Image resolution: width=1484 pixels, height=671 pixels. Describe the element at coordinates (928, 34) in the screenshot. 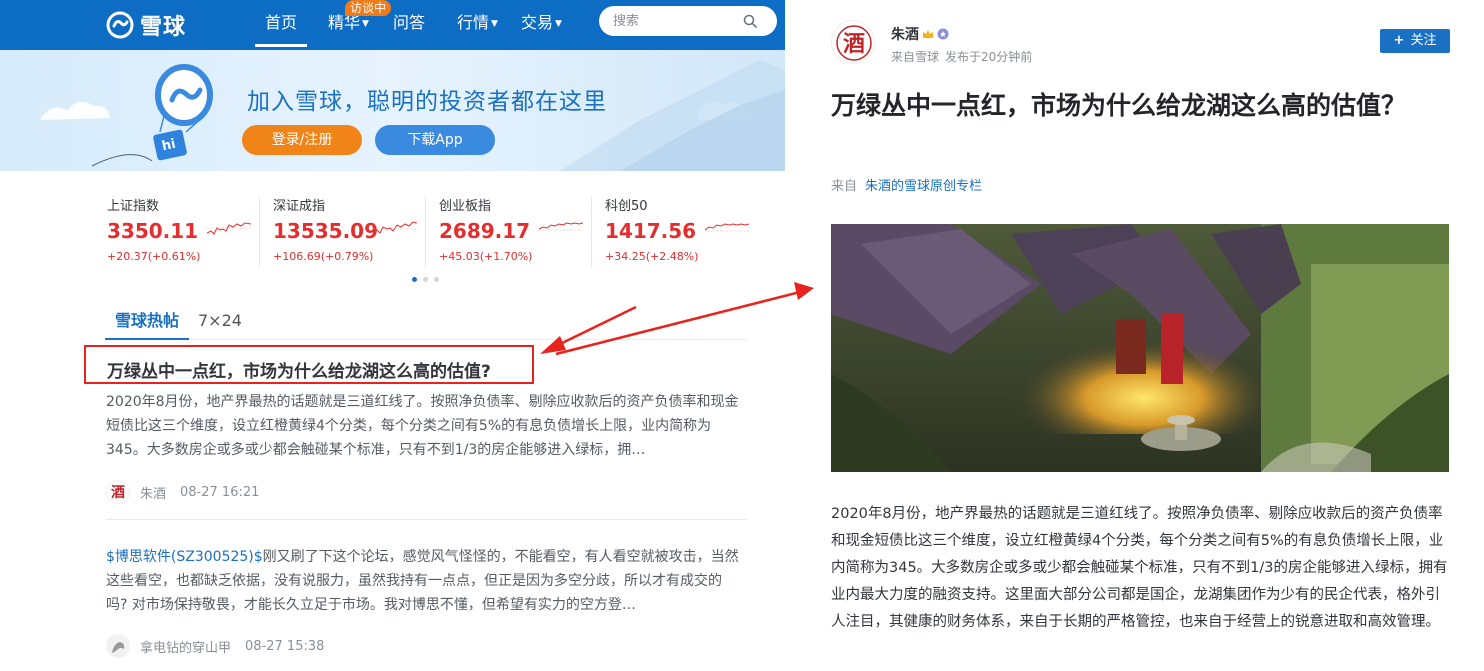

I see `crown-icon` at that location.